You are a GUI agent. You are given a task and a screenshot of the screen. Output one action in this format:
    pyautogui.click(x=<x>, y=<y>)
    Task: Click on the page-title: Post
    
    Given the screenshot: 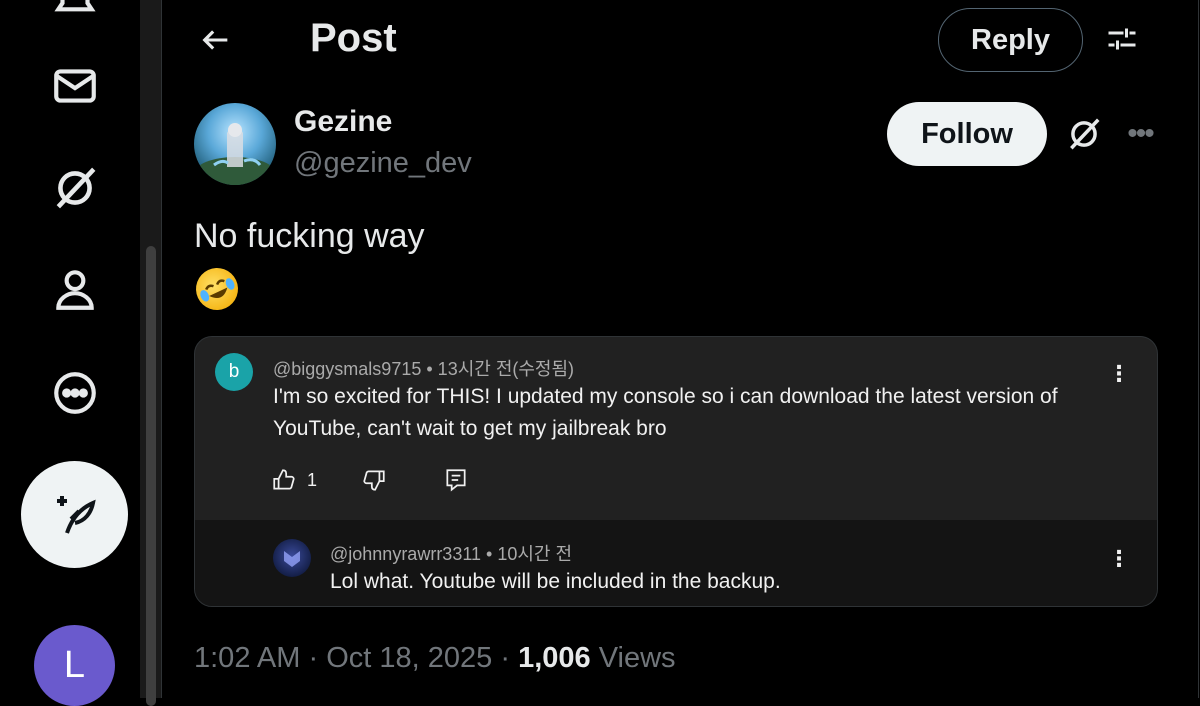 What is the action you would take?
    pyautogui.click(x=353, y=38)
    